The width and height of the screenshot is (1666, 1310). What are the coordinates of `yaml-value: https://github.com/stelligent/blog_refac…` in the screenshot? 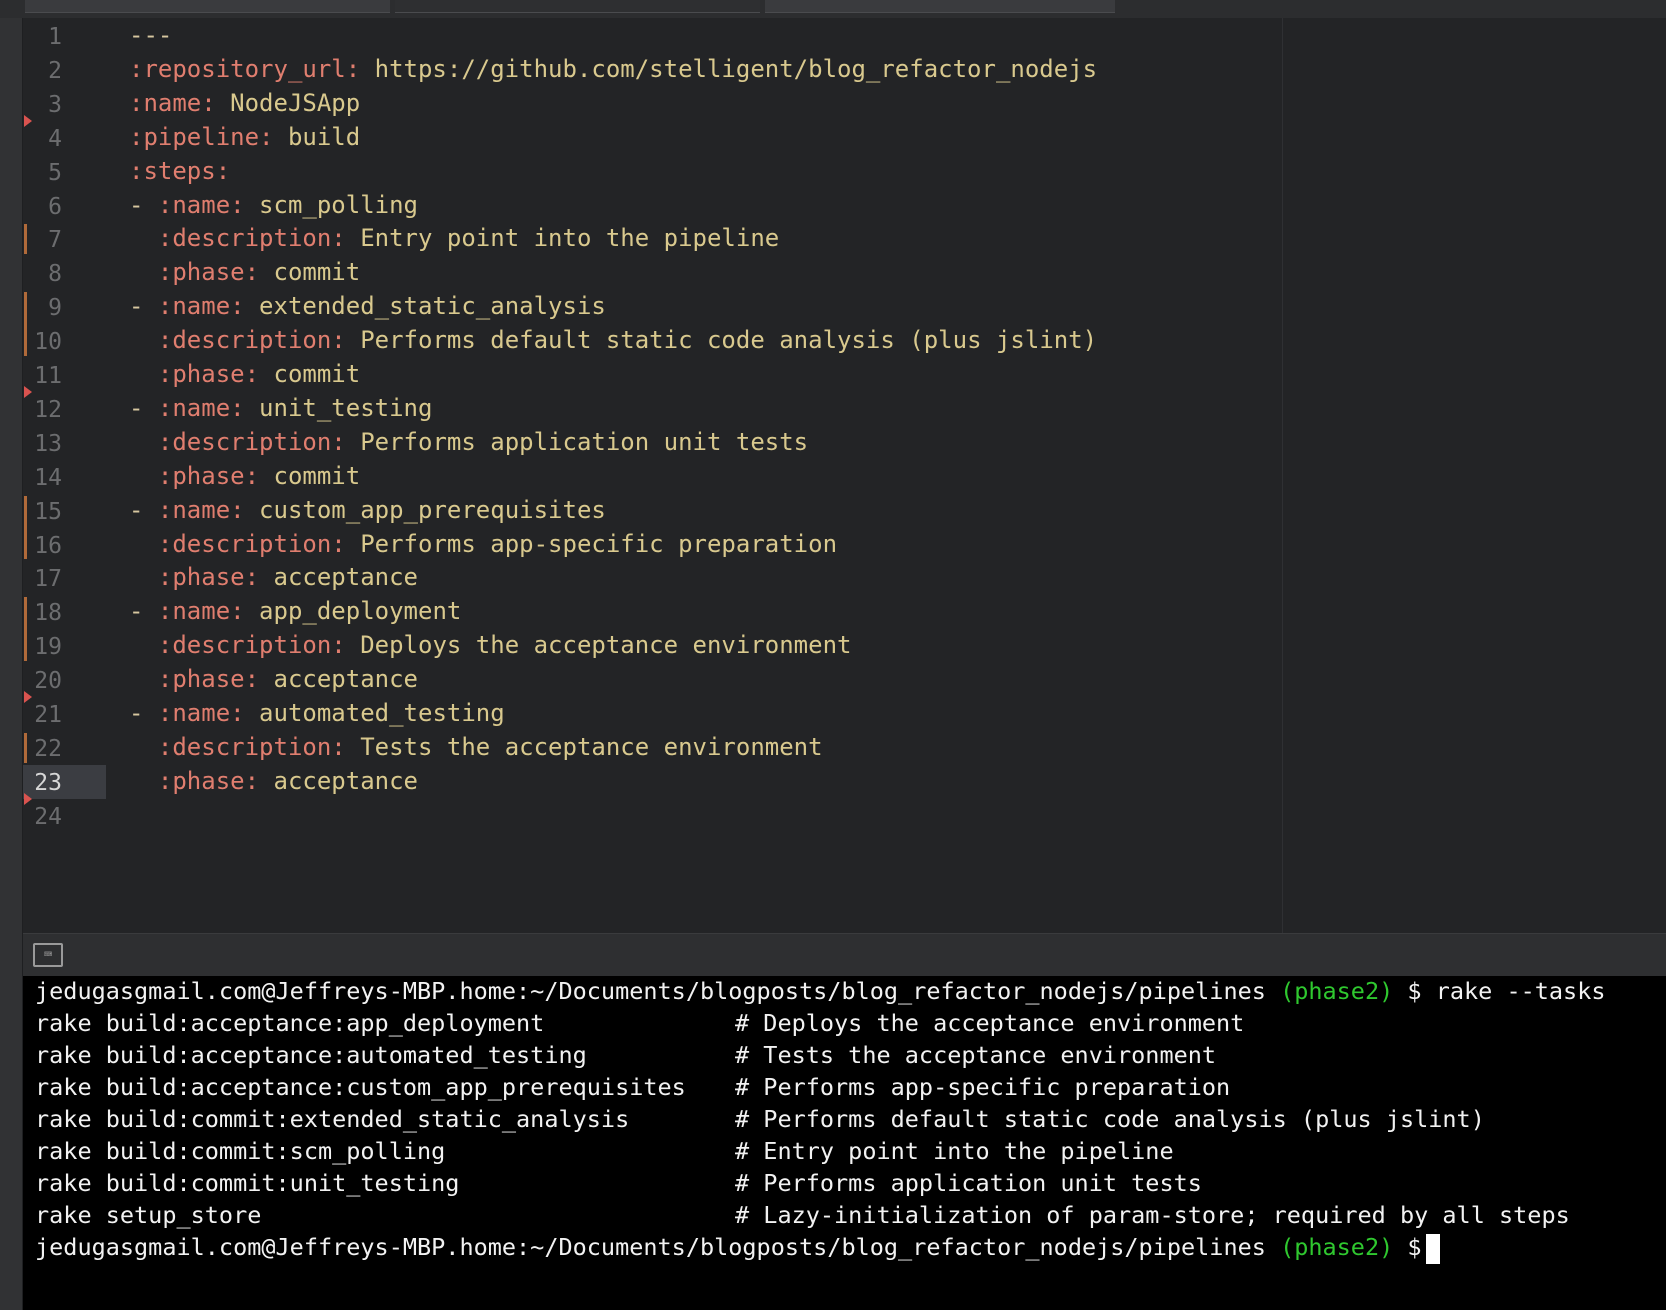 It's located at (729, 68).